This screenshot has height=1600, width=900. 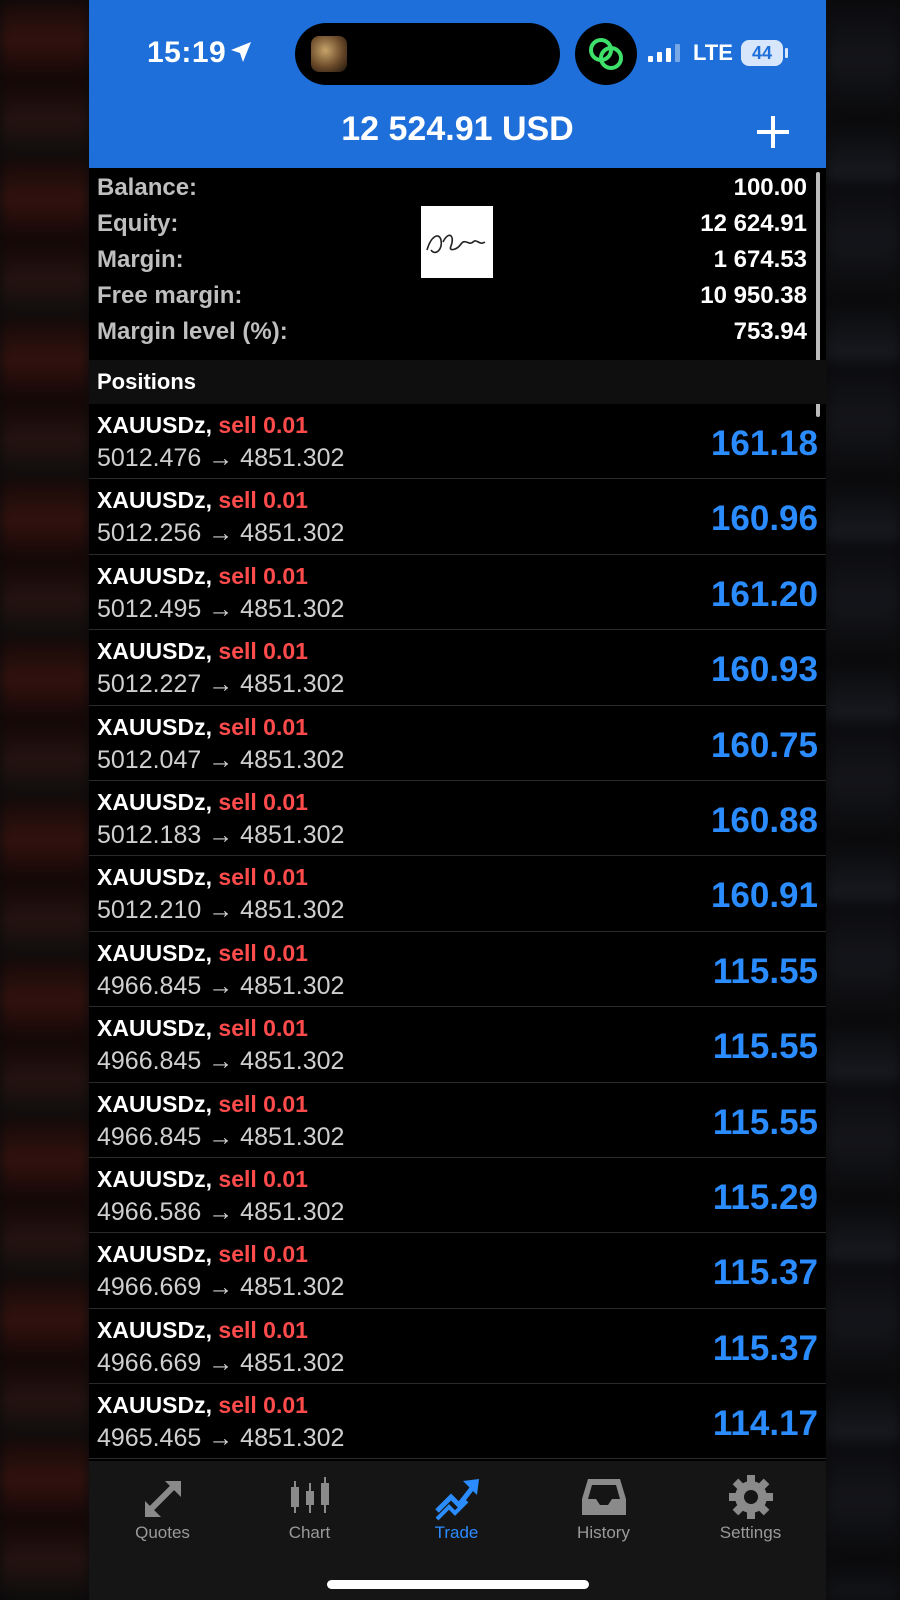 I want to click on tab-label: History, so click(x=603, y=1532).